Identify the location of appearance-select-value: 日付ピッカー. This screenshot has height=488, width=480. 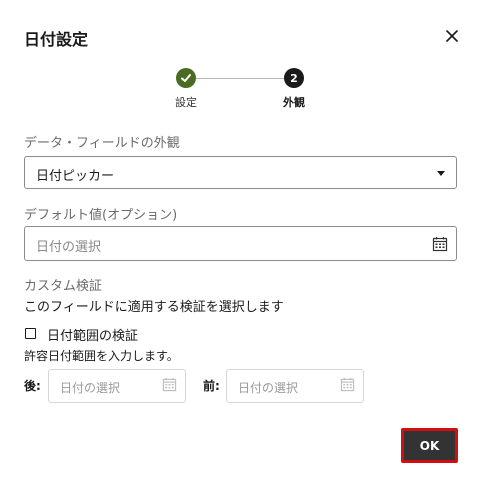
(75, 176).